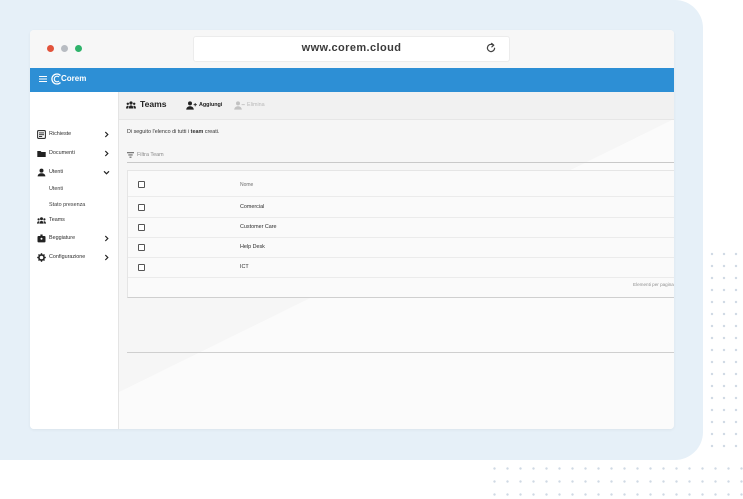 This screenshot has height=499, width=743. I want to click on decorative-dots-bottom, so click(615, 480).